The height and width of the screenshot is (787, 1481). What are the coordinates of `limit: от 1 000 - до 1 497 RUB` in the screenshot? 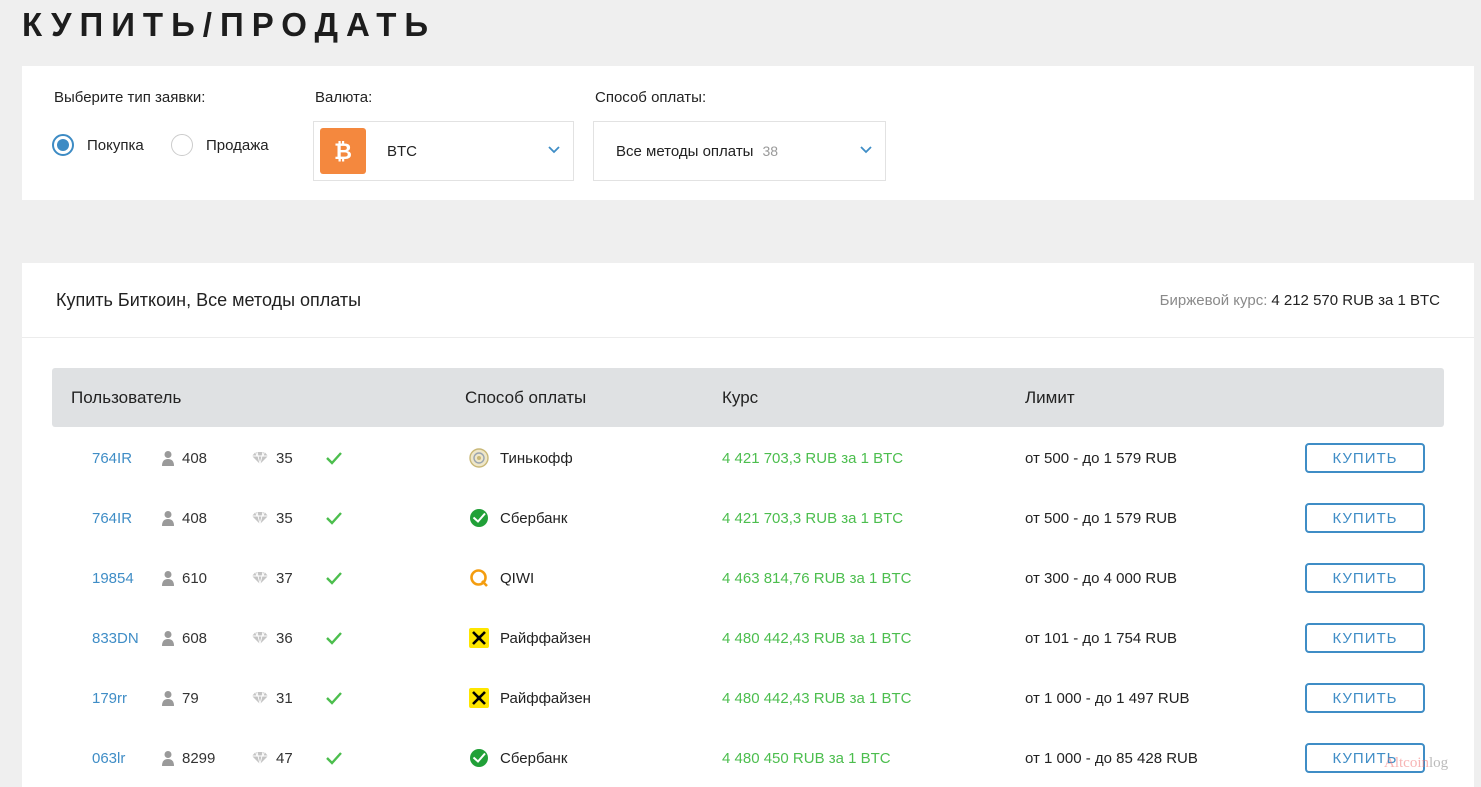 It's located at (1107, 698).